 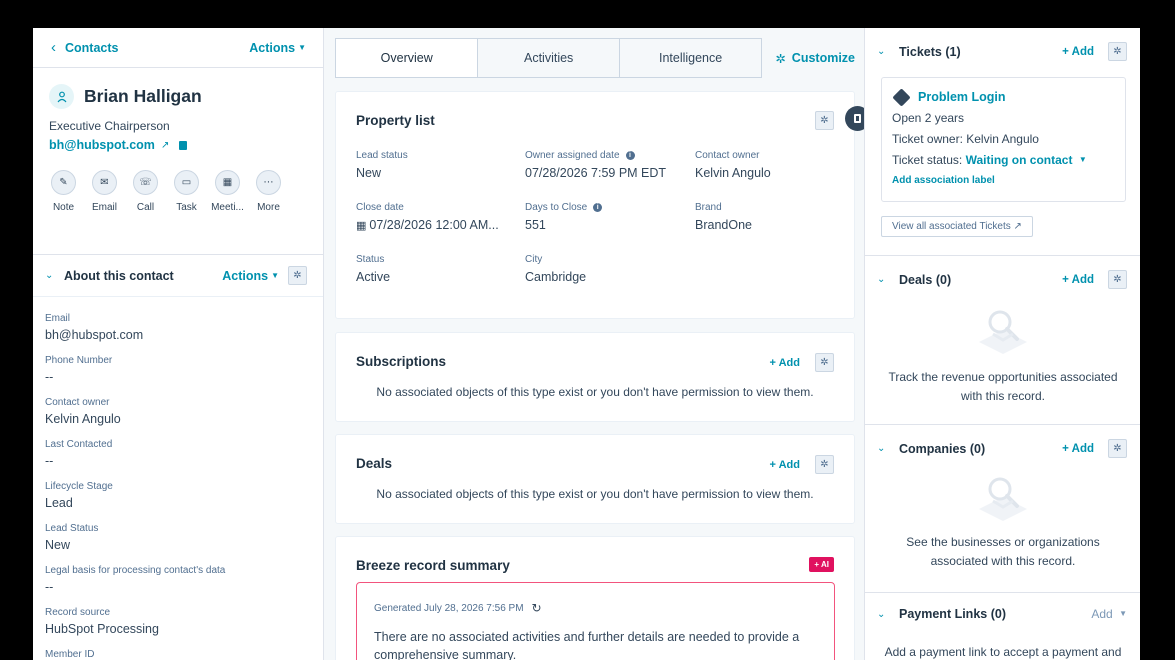 What do you see at coordinates (104, 182) in the screenshot?
I see `envelope-icon: ✉` at bounding box center [104, 182].